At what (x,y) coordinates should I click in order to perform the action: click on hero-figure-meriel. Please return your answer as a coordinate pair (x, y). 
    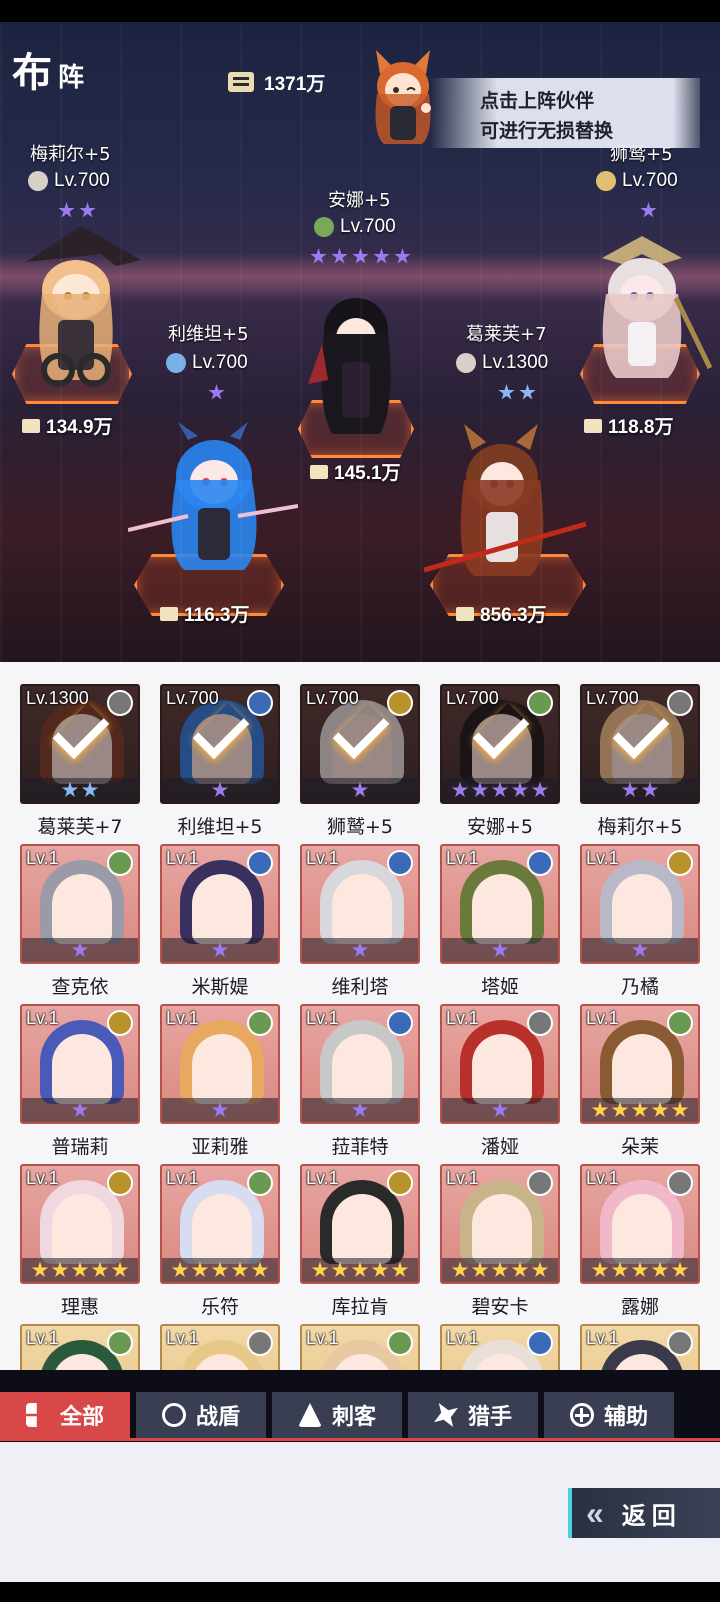
    Looking at the image, I should click on (83, 306).